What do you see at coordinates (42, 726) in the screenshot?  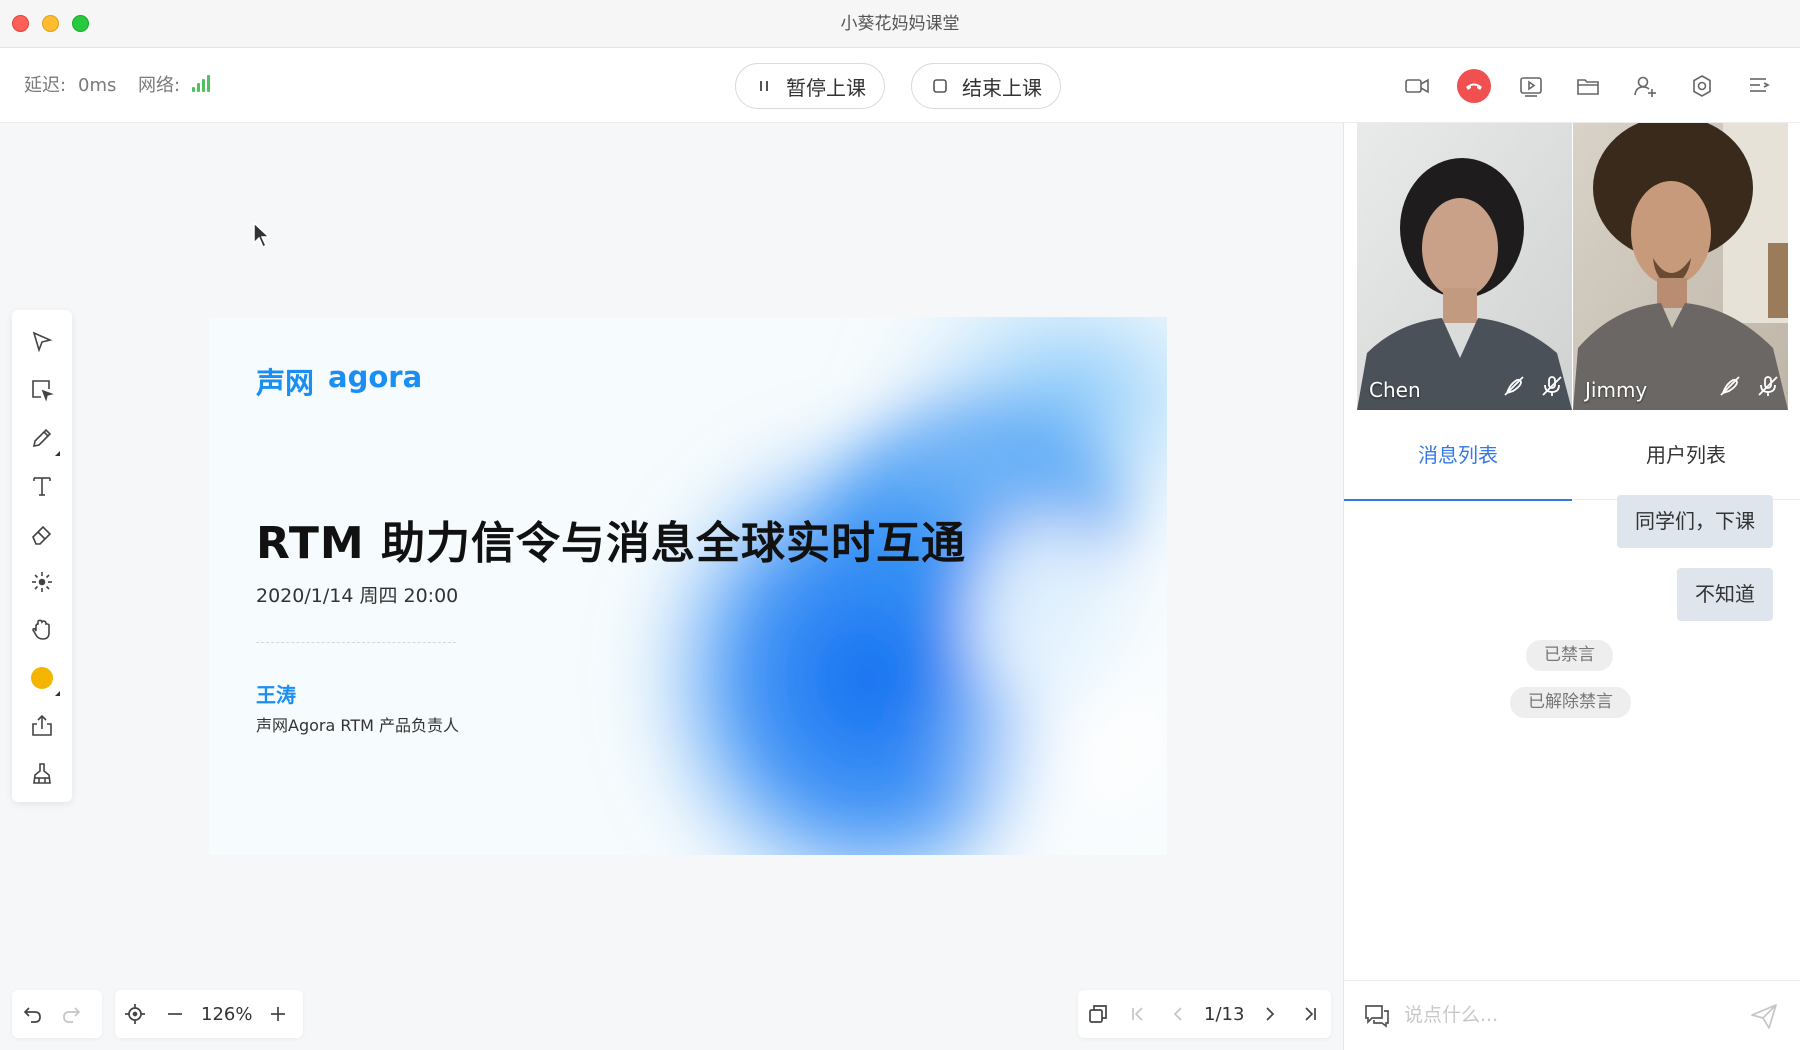 I see `upload-icon` at bounding box center [42, 726].